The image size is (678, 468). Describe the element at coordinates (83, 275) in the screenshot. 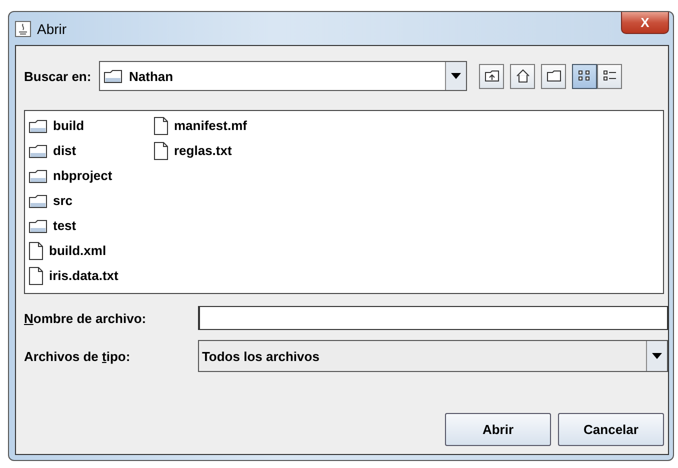

I see `file-name: iris.data.txt` at that location.